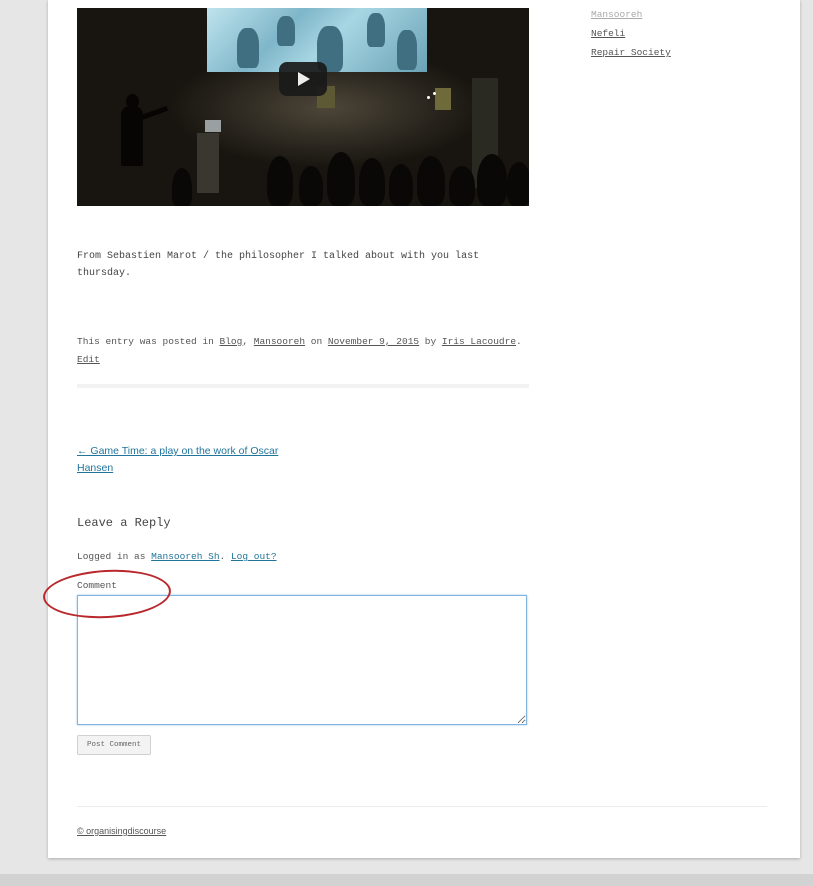  I want to click on user-profile-link: Mansooreh Sh, so click(185, 556).